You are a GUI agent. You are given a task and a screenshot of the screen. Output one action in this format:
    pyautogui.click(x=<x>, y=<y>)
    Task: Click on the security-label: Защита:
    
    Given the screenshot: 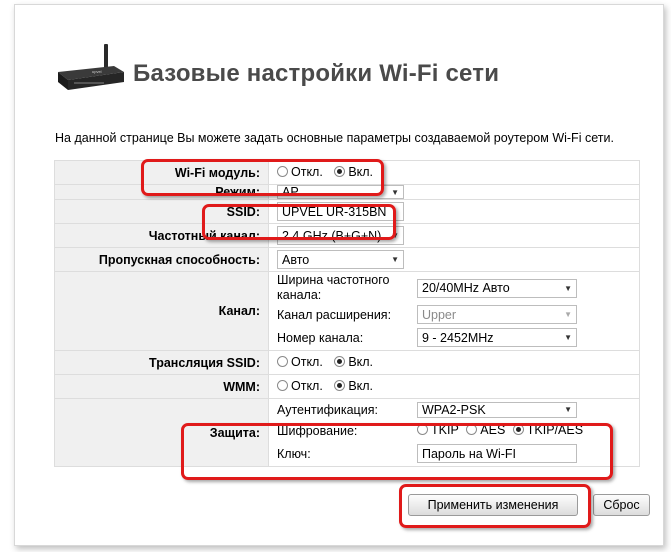 What is the action you would take?
    pyautogui.click(x=161, y=432)
    